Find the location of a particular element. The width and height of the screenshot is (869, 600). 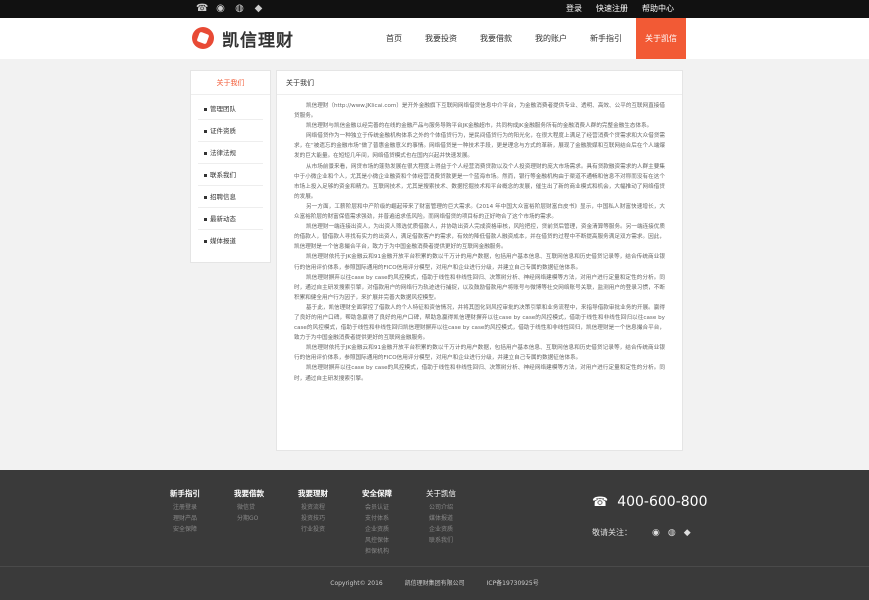

top-links: 登录 快速注册 帮助中心 is located at coordinates (620, 9).